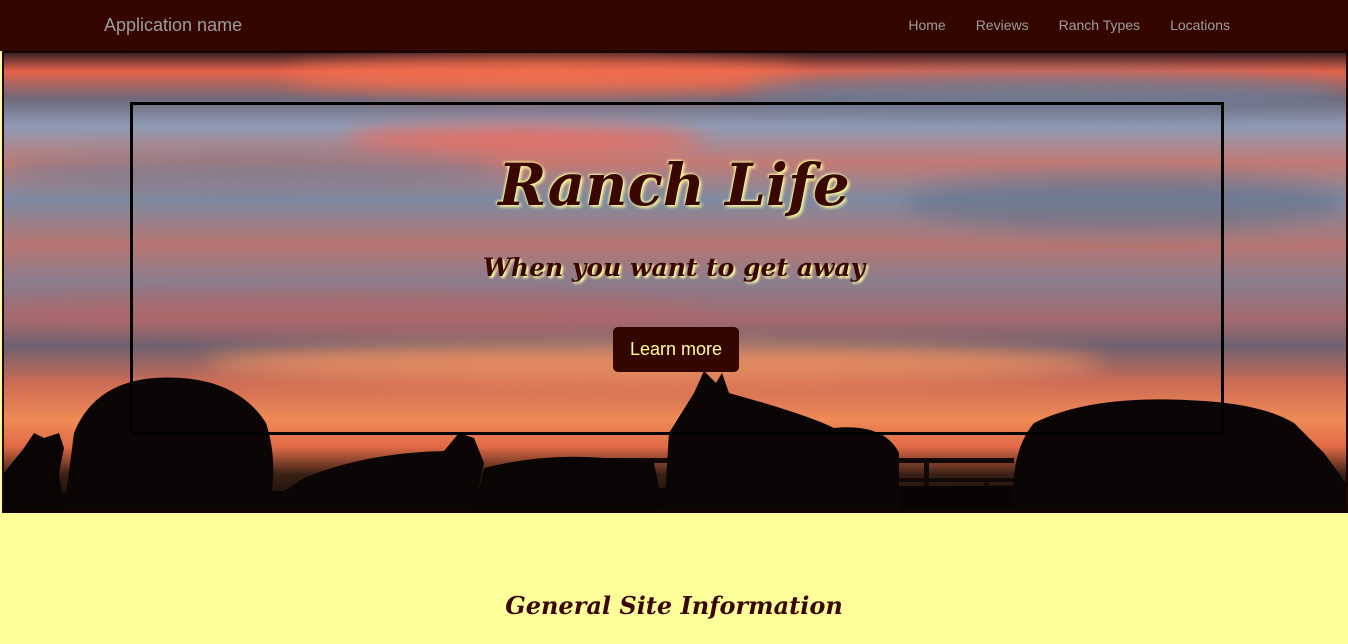  Describe the element at coordinates (674, 605) in the screenshot. I see `section-title: General Site Information` at that location.